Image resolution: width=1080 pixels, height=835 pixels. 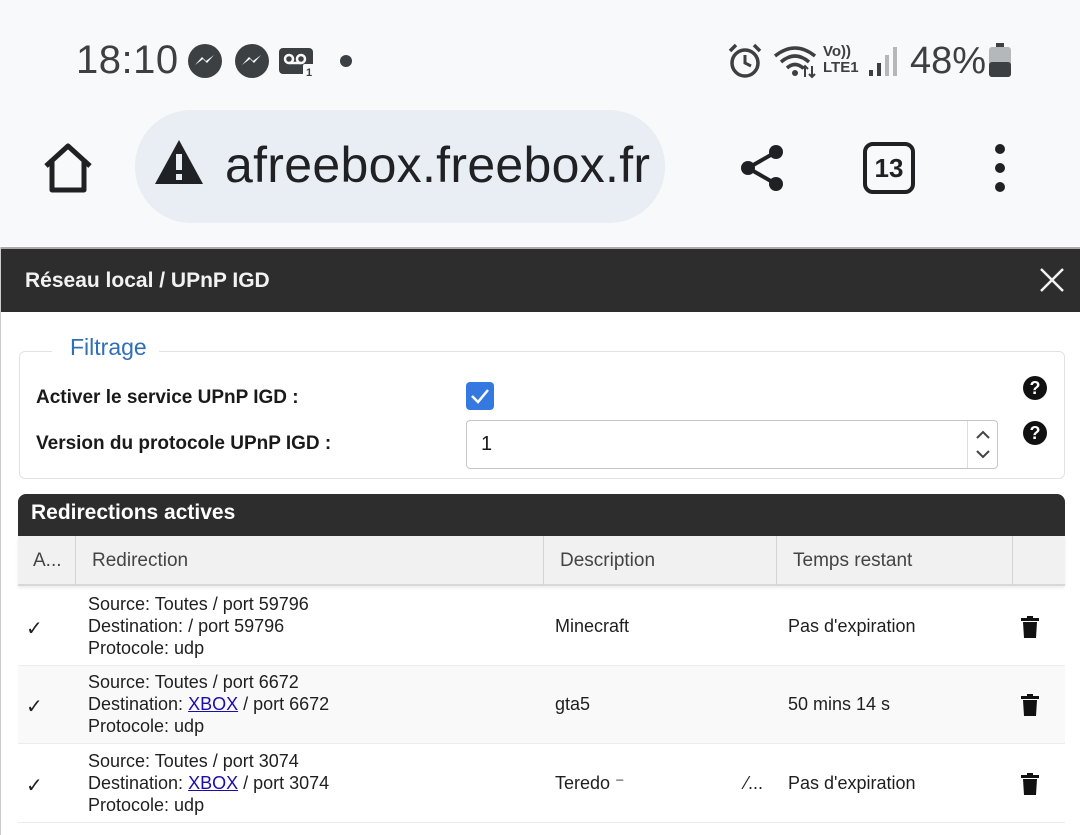 What do you see at coordinates (841, 59) in the screenshot?
I see `network-label: Vo)) LTE1` at bounding box center [841, 59].